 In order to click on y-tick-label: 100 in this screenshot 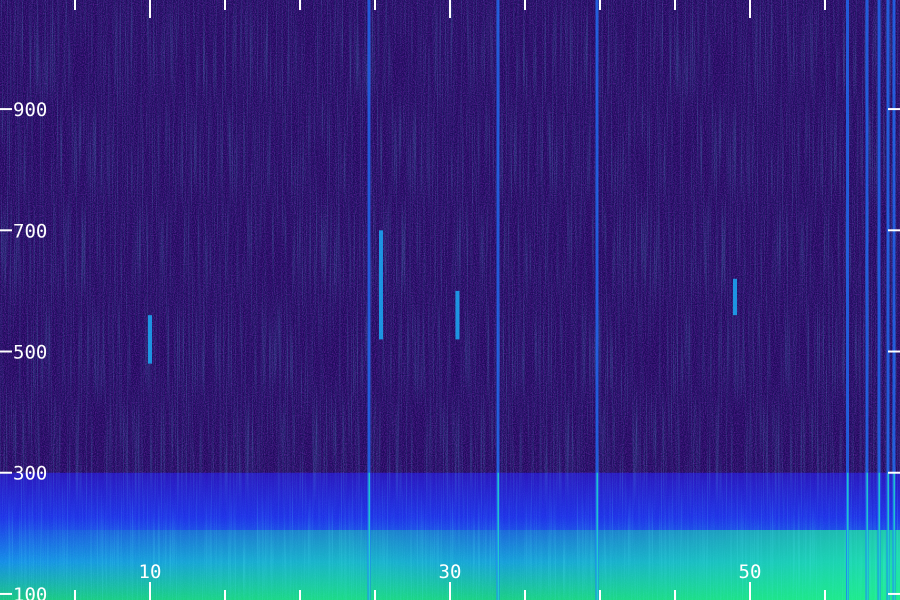, I will do `click(30, 592)`.